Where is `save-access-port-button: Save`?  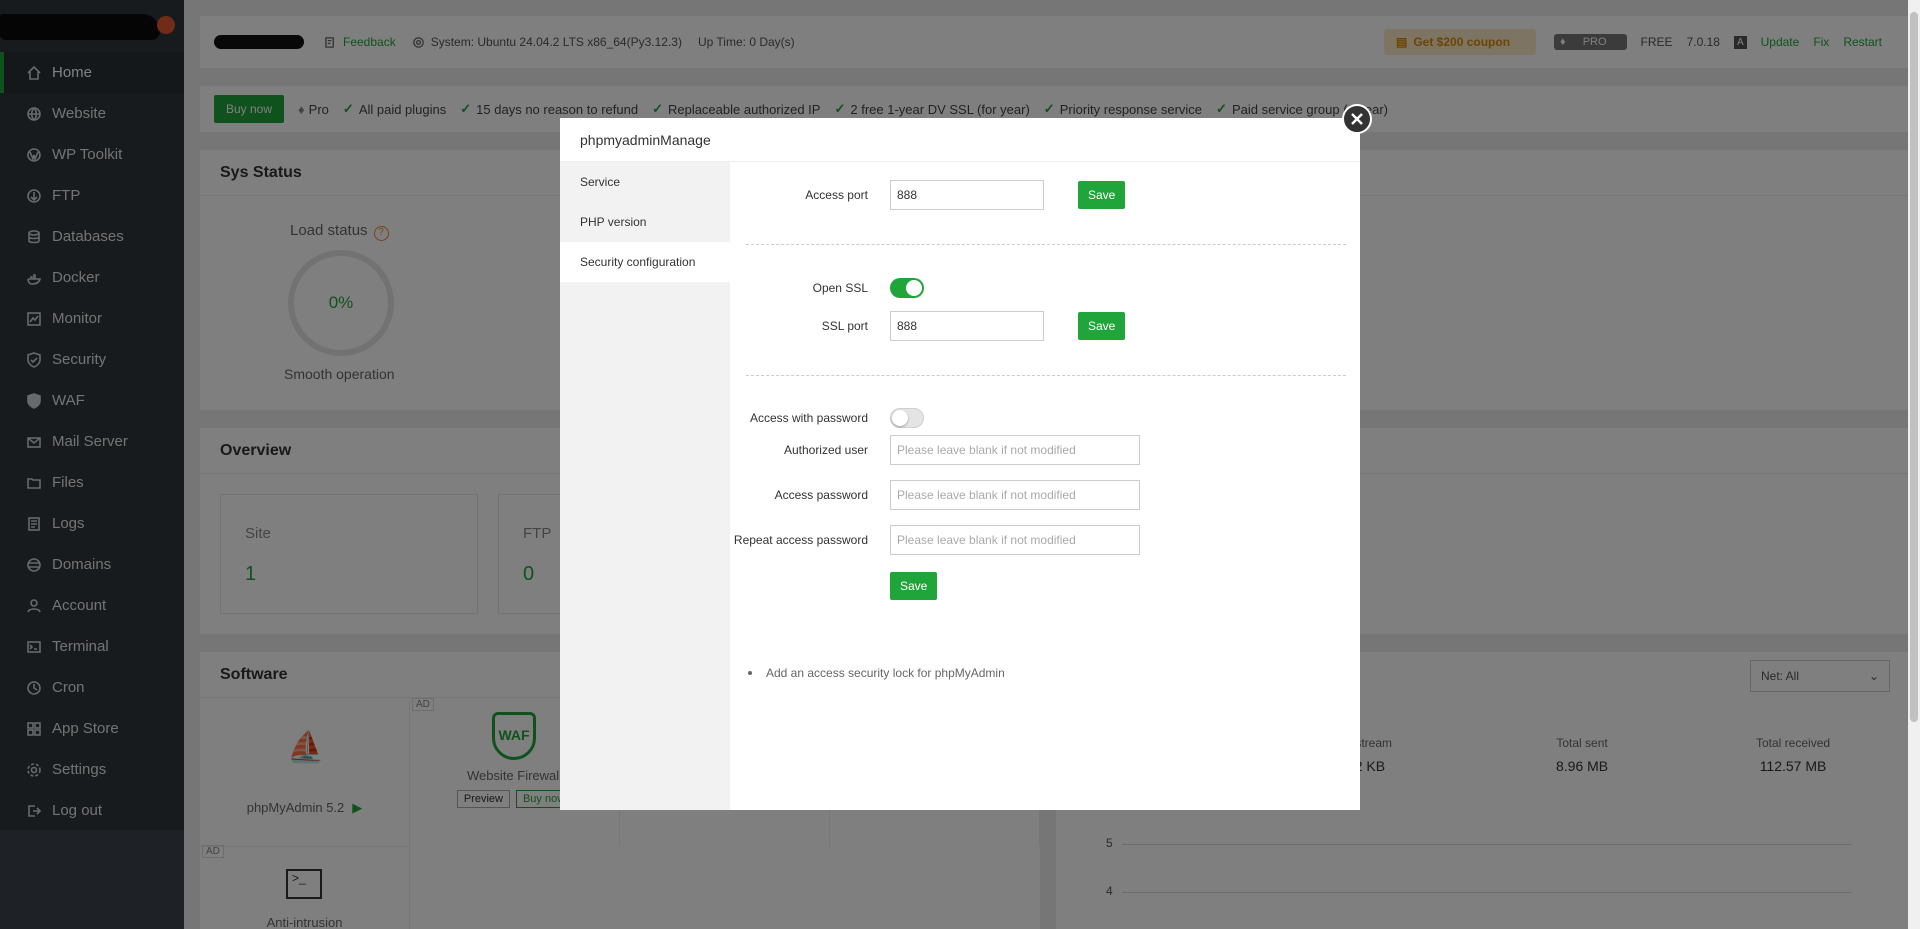
save-access-port-button: Save is located at coordinates (1102, 195).